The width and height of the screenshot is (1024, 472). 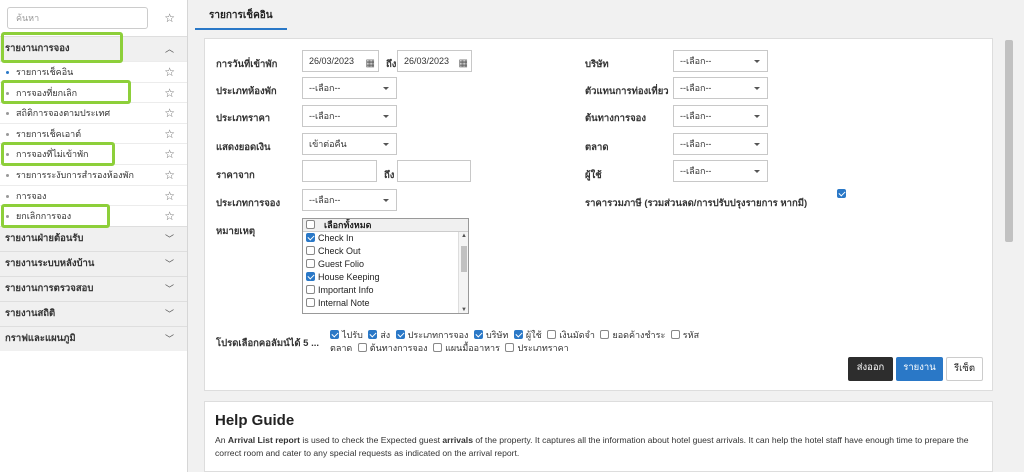 I want to click on user-select: --เลือก--, so click(x=720, y=171).